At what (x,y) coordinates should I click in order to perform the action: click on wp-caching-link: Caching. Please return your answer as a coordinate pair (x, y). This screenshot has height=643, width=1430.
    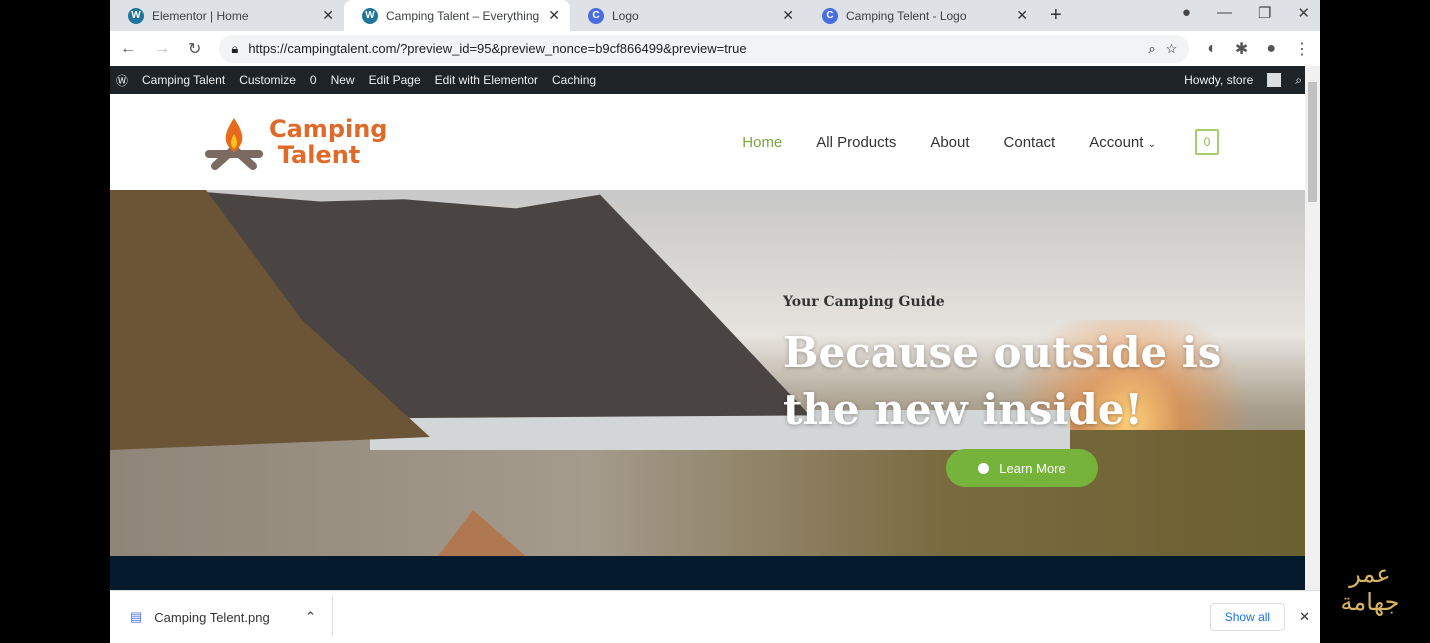
    Looking at the image, I should click on (574, 80).